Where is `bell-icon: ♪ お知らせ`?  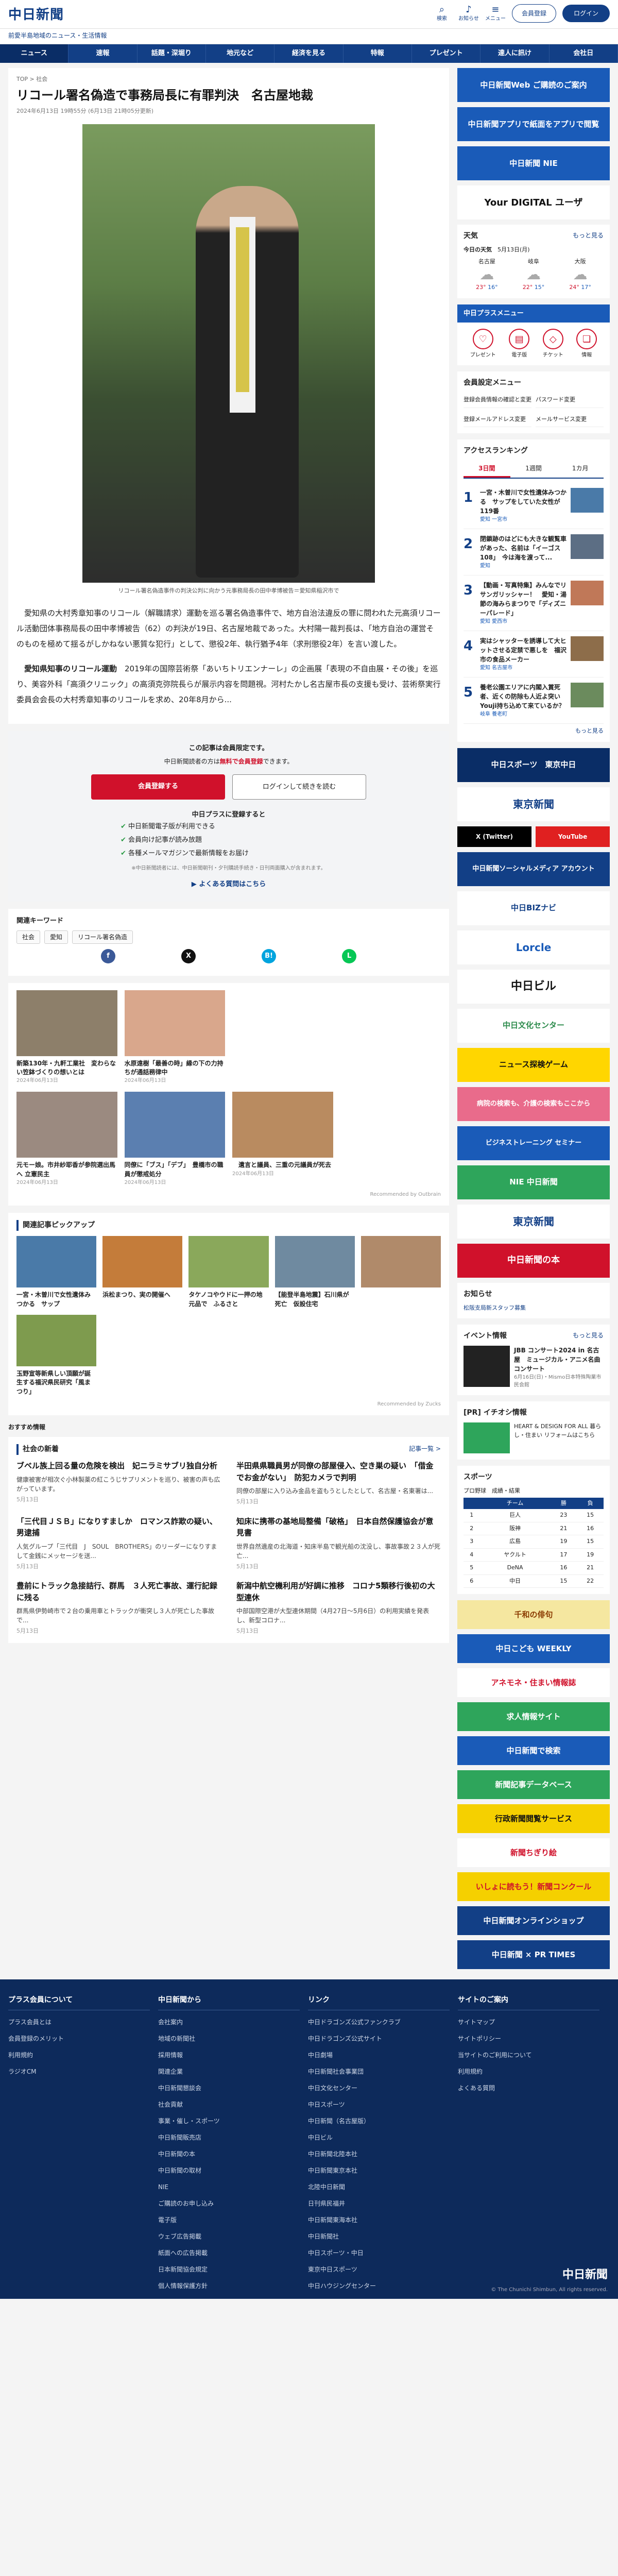 bell-icon: ♪ お知らせ is located at coordinates (468, 13).